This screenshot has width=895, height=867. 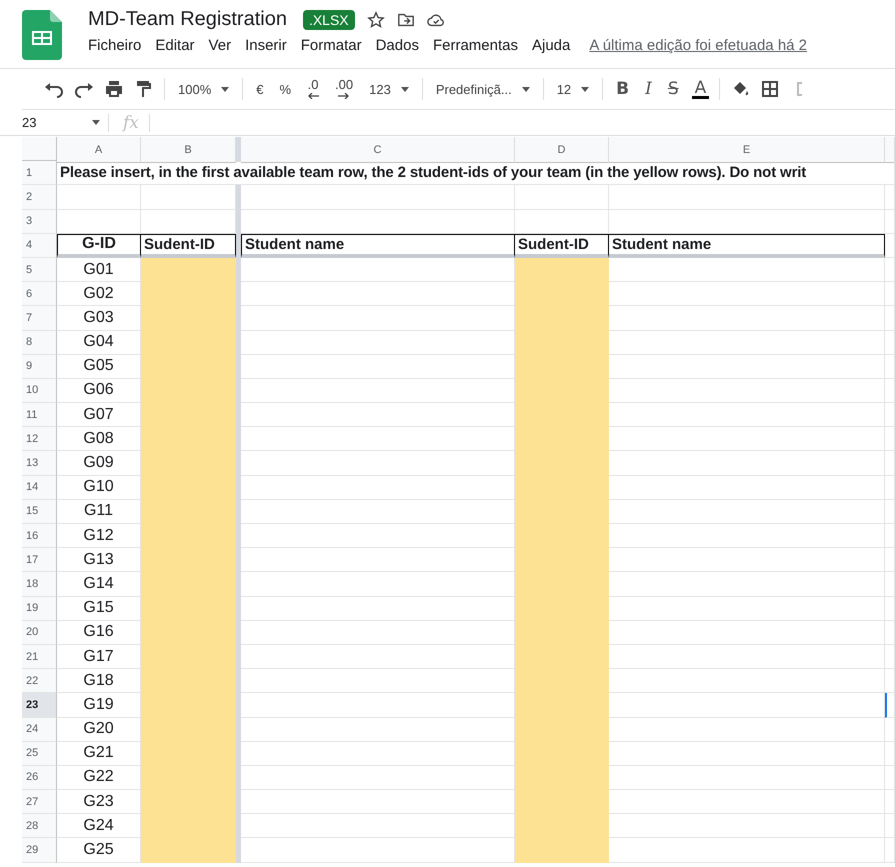 I want to click on column-header: E, so click(x=747, y=150).